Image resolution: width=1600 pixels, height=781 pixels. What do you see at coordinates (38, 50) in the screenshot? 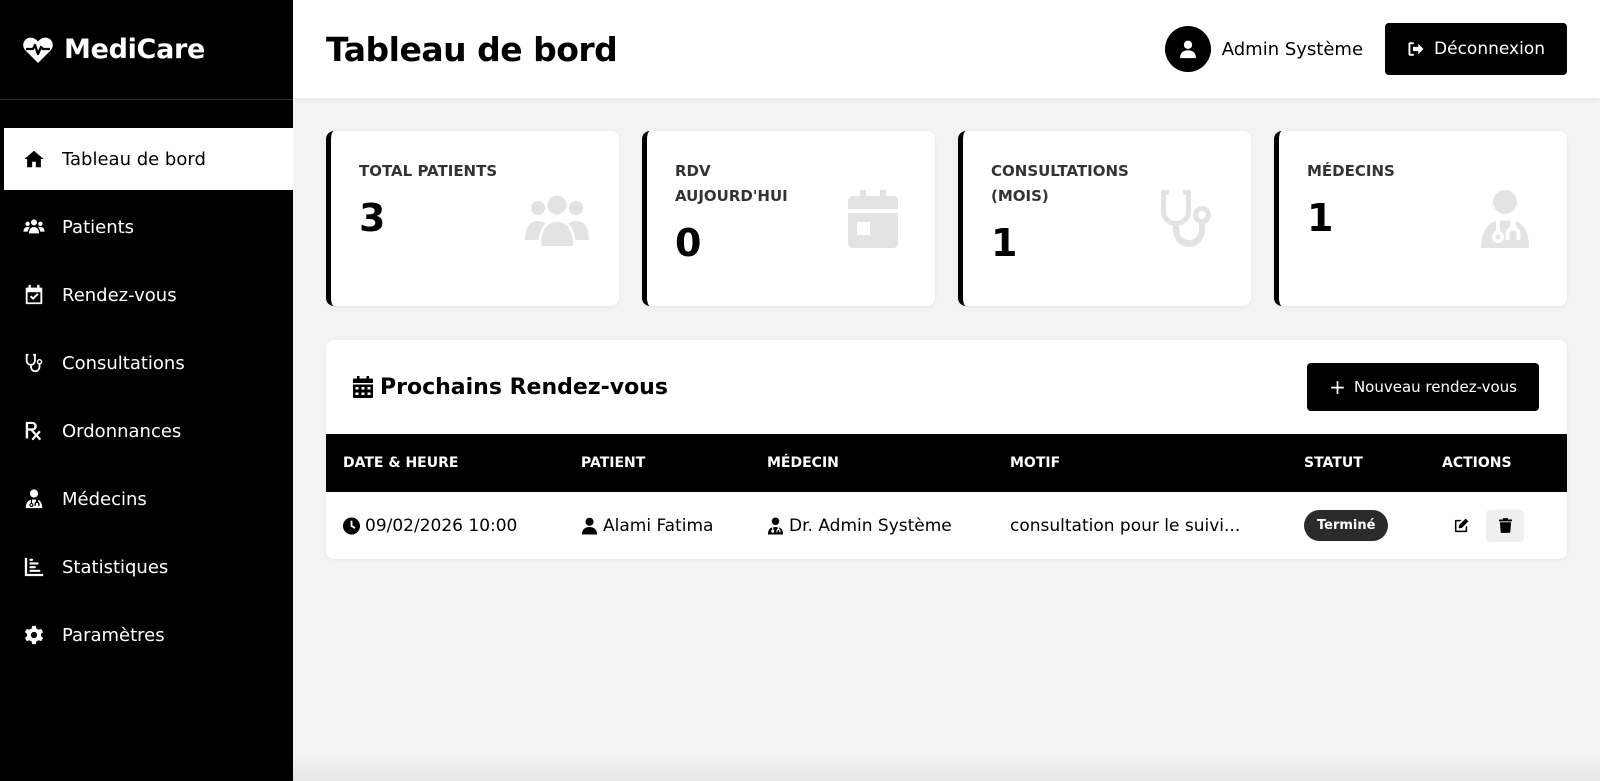
I see `heart-pulse-icon` at bounding box center [38, 50].